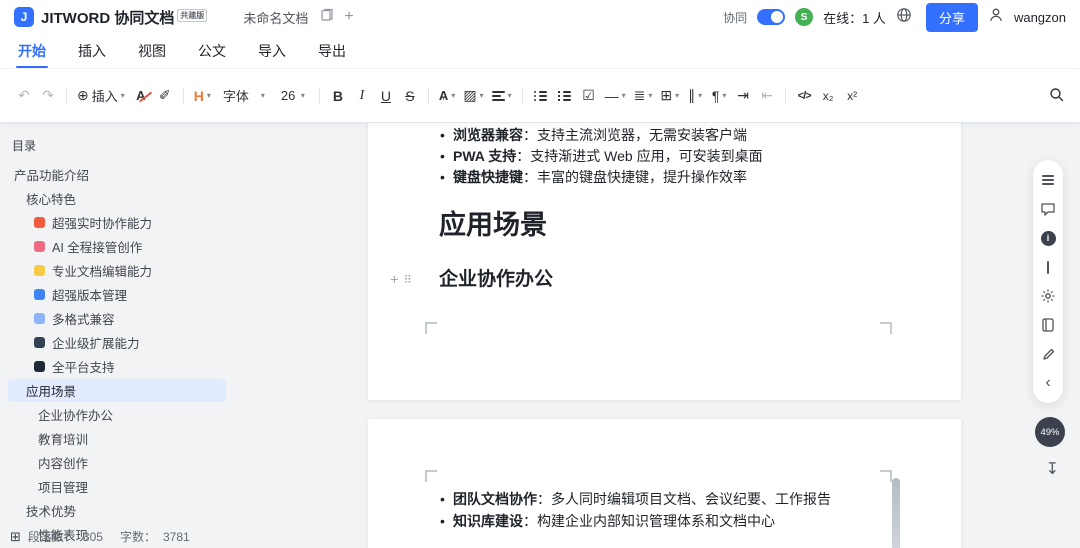 The image size is (1080, 548). I want to click on strikethrough-button: S, so click(410, 96).